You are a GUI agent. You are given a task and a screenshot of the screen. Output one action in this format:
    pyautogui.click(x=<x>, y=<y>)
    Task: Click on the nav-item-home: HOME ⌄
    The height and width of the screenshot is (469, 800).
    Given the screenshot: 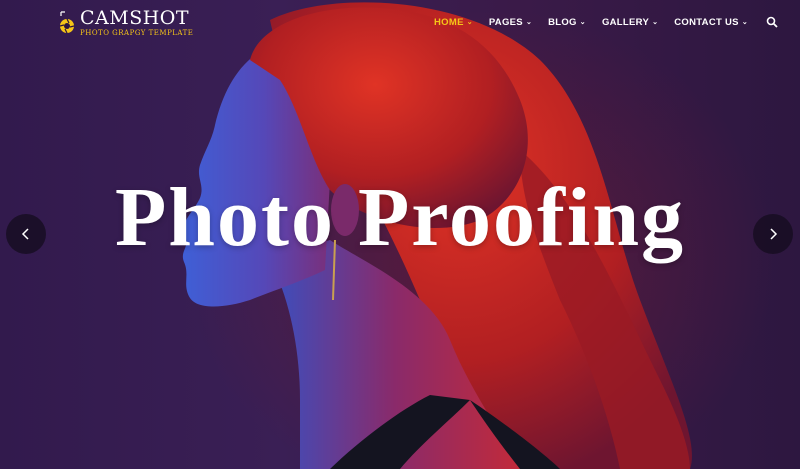 What is the action you would take?
    pyautogui.click(x=453, y=22)
    